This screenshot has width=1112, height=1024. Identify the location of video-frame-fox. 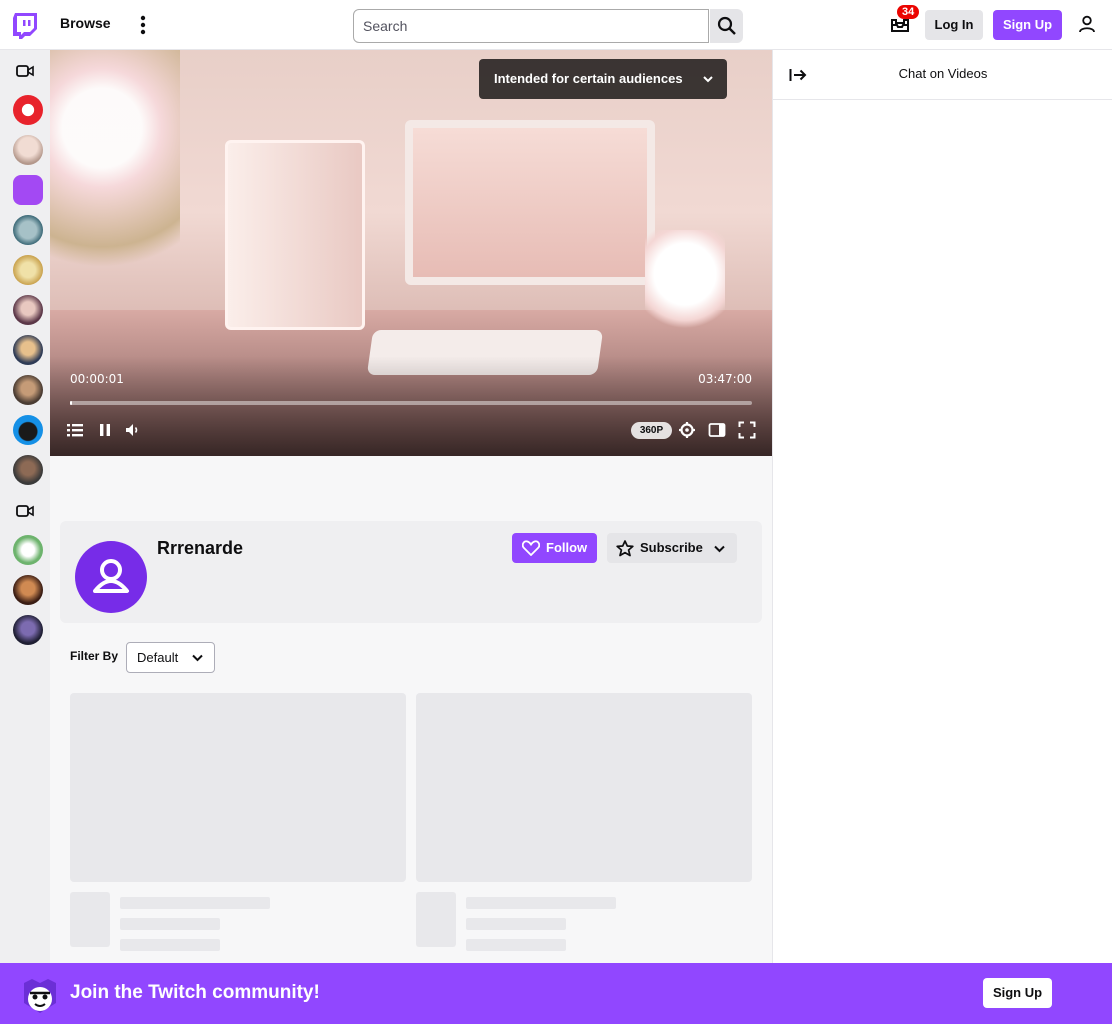
(685, 285).